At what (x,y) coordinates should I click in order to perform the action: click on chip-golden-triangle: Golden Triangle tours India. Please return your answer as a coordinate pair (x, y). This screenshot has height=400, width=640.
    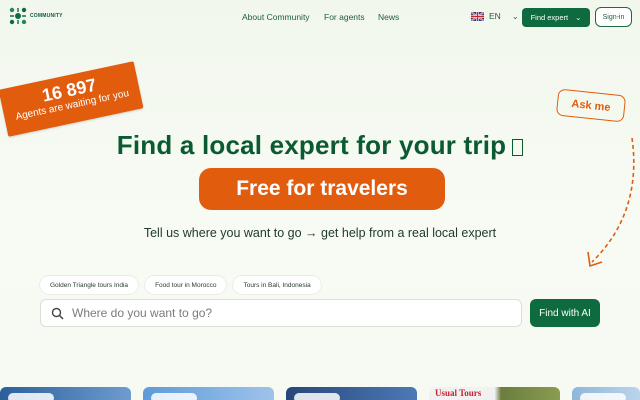
    Looking at the image, I should click on (89, 285).